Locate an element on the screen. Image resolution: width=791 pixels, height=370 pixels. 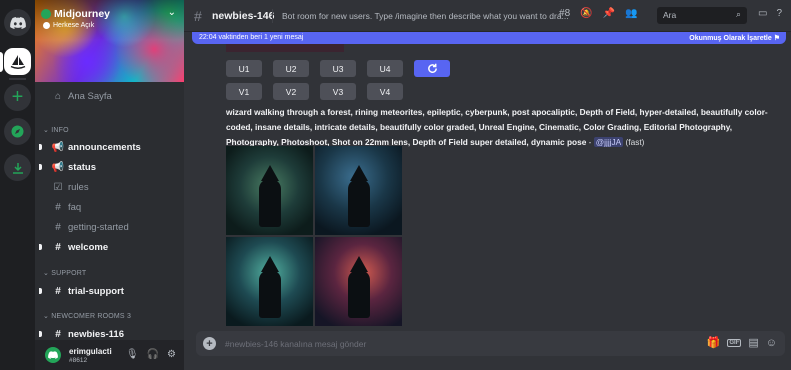
channel-welcome: # welcome is located at coordinates (109, 247).